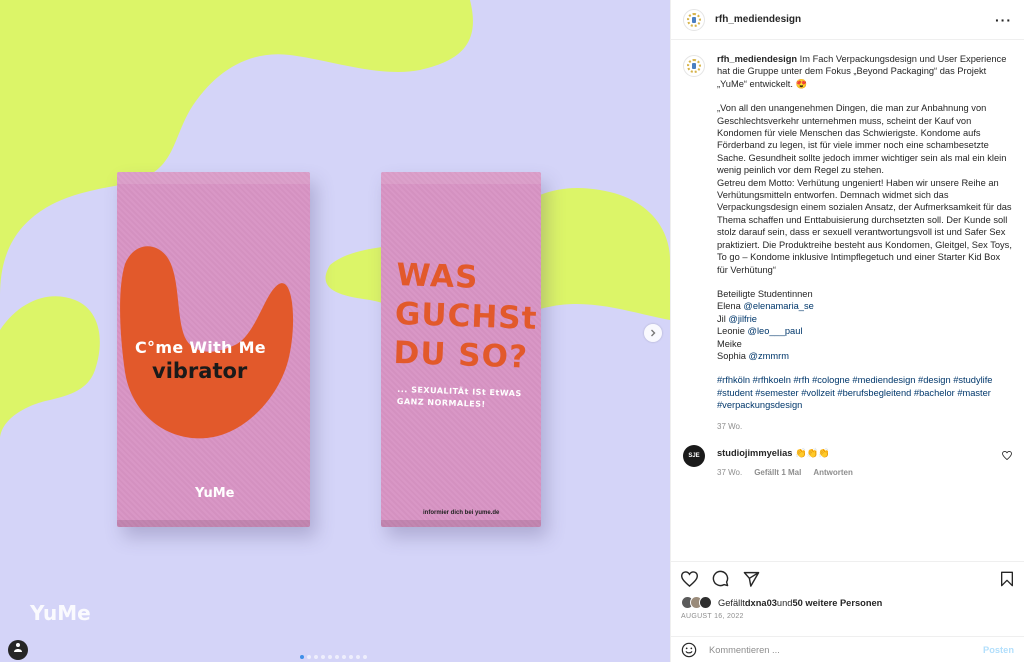 This screenshot has height=662, width=1024. What do you see at coordinates (730, 426) in the screenshot?
I see `caption-time: 37 Wo.` at bounding box center [730, 426].